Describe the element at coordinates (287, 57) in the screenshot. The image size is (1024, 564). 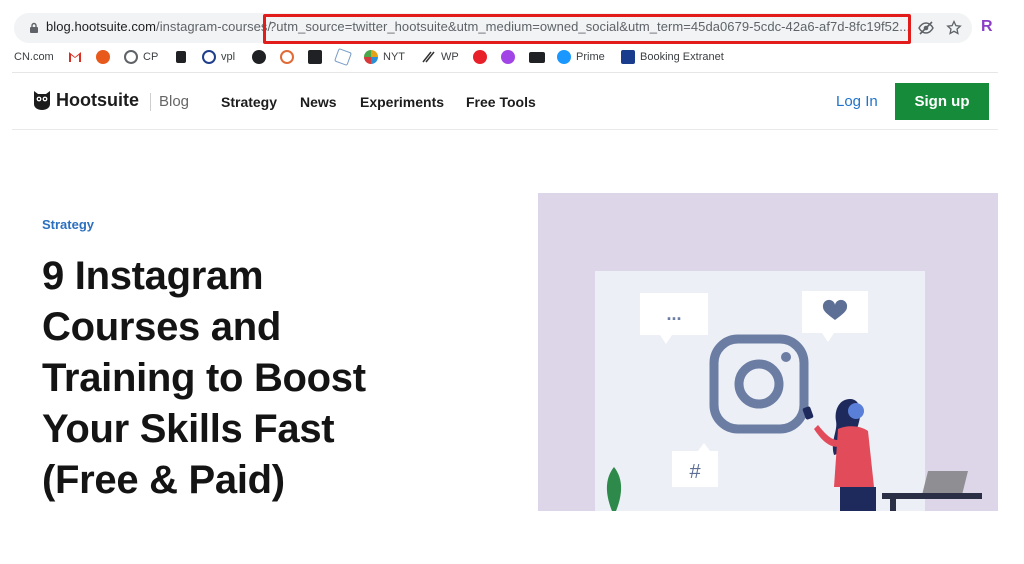
I see `swirl-icon` at that location.